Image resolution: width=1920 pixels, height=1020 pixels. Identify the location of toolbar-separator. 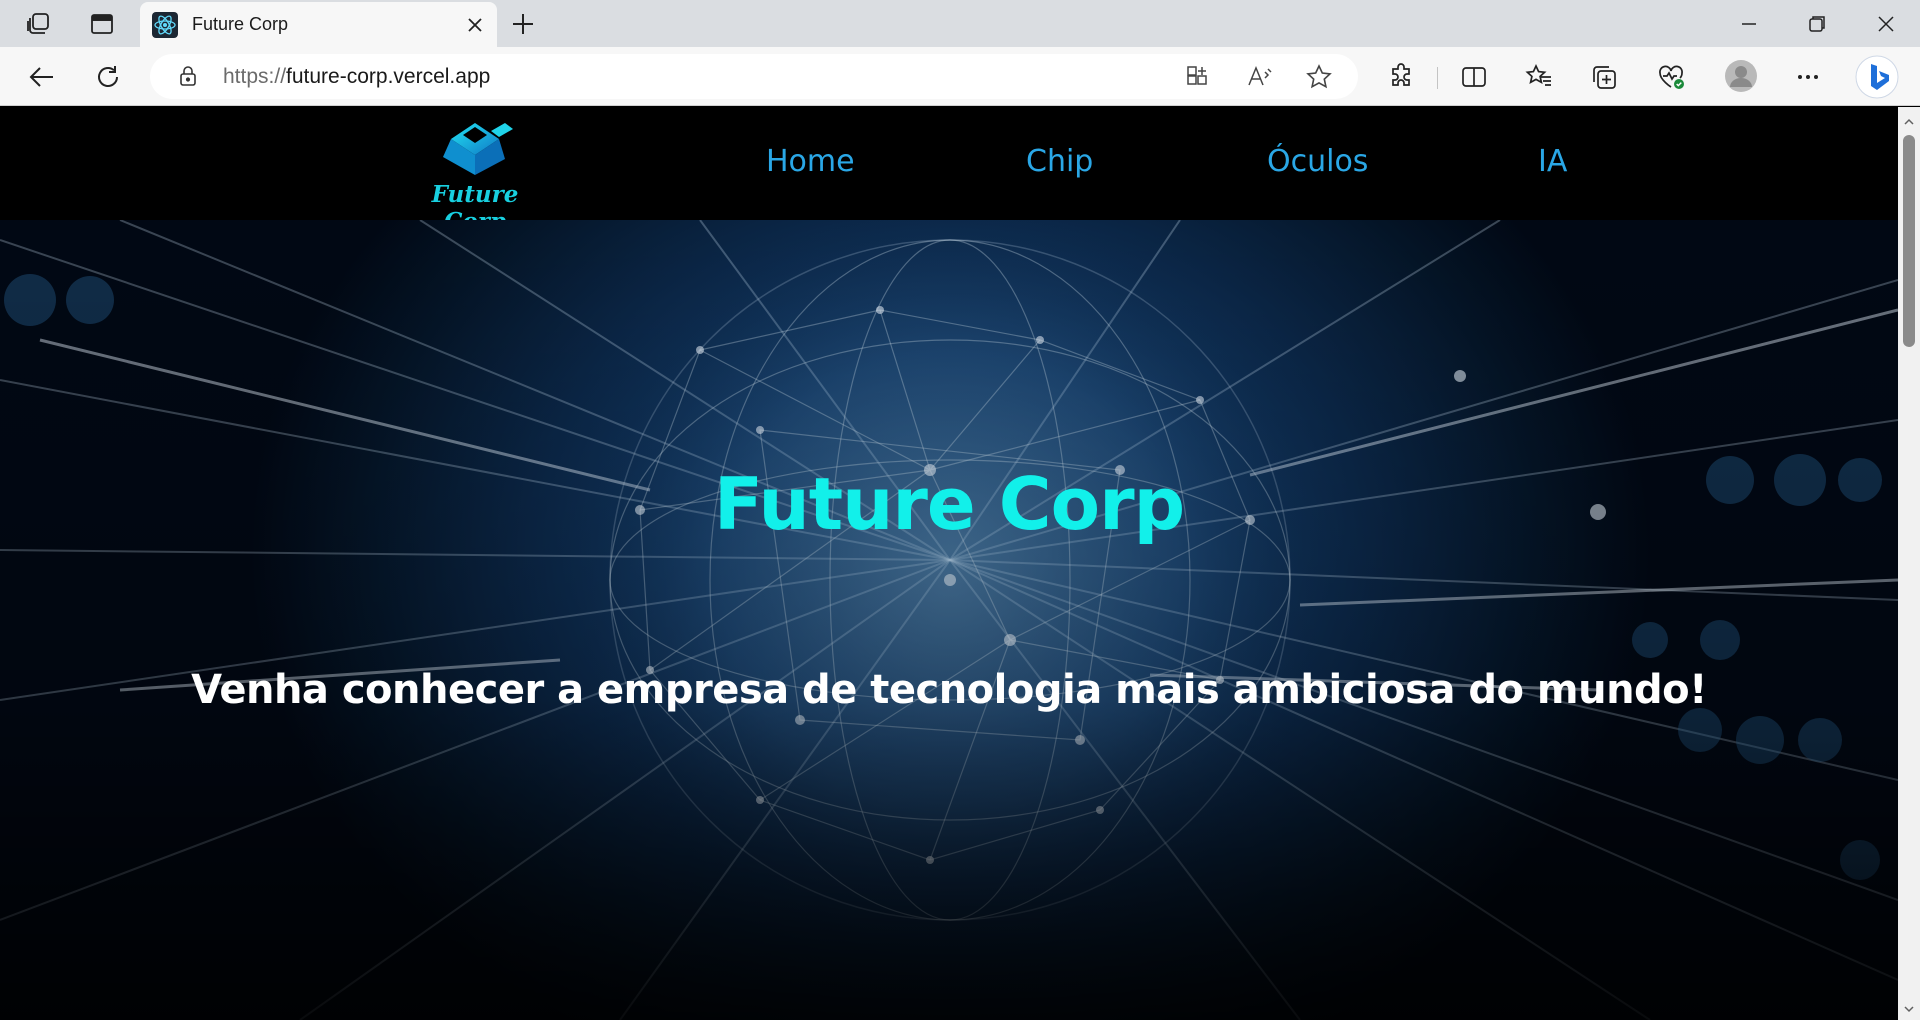
(1437, 78).